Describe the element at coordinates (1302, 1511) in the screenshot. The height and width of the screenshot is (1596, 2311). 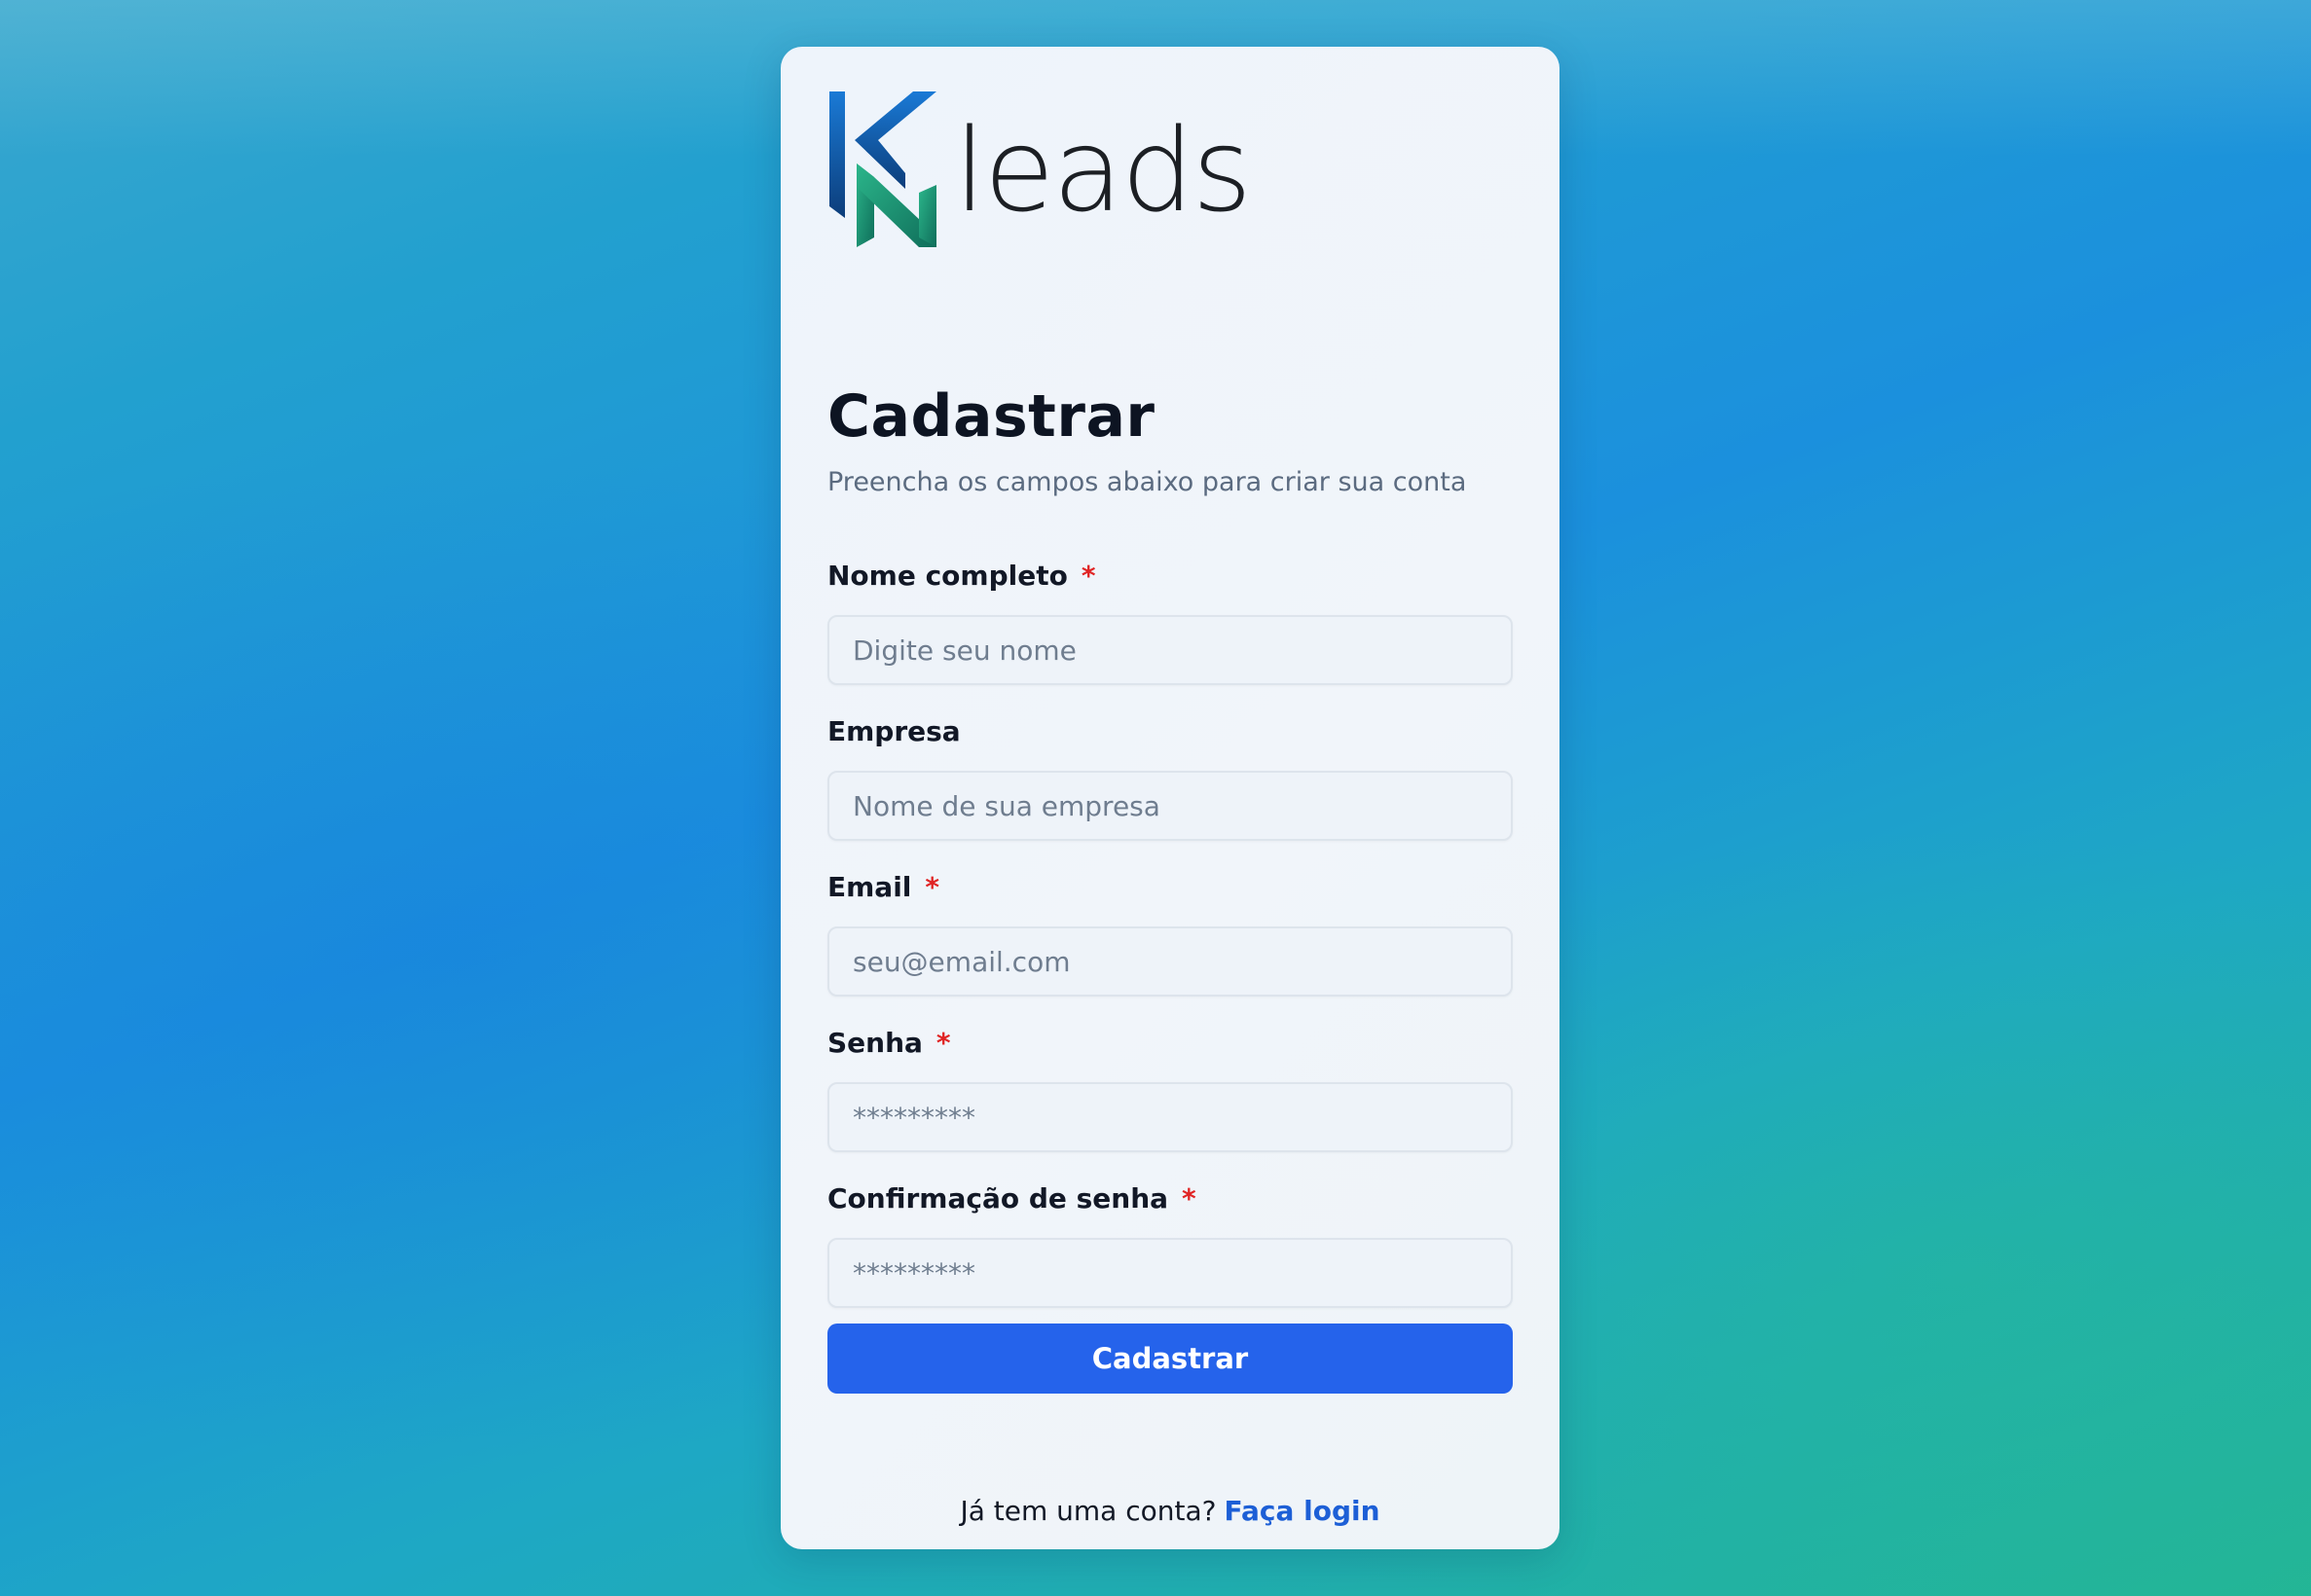
I see `login-link: Faça login` at that location.